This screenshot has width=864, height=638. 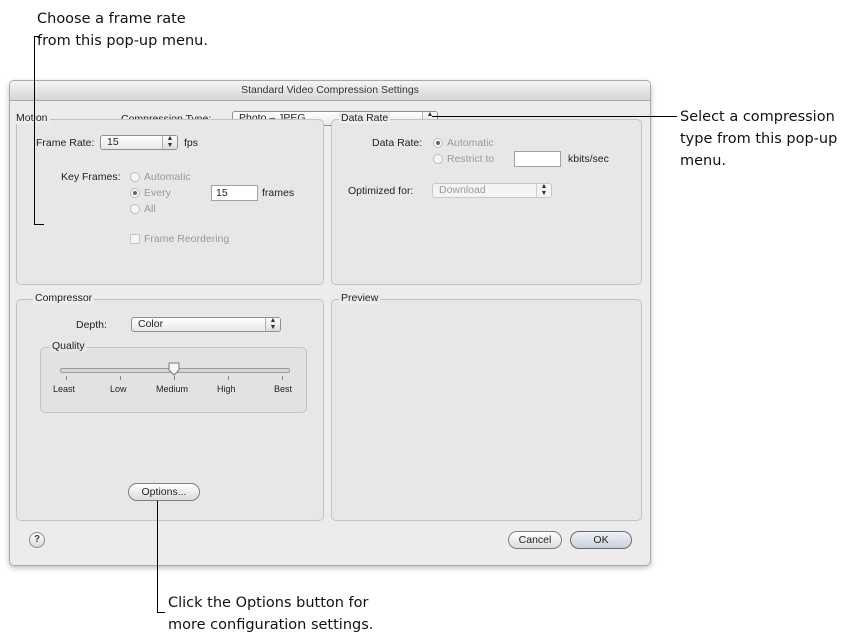 I want to click on data-rate-automatic-label: Automatic, so click(x=470, y=143).